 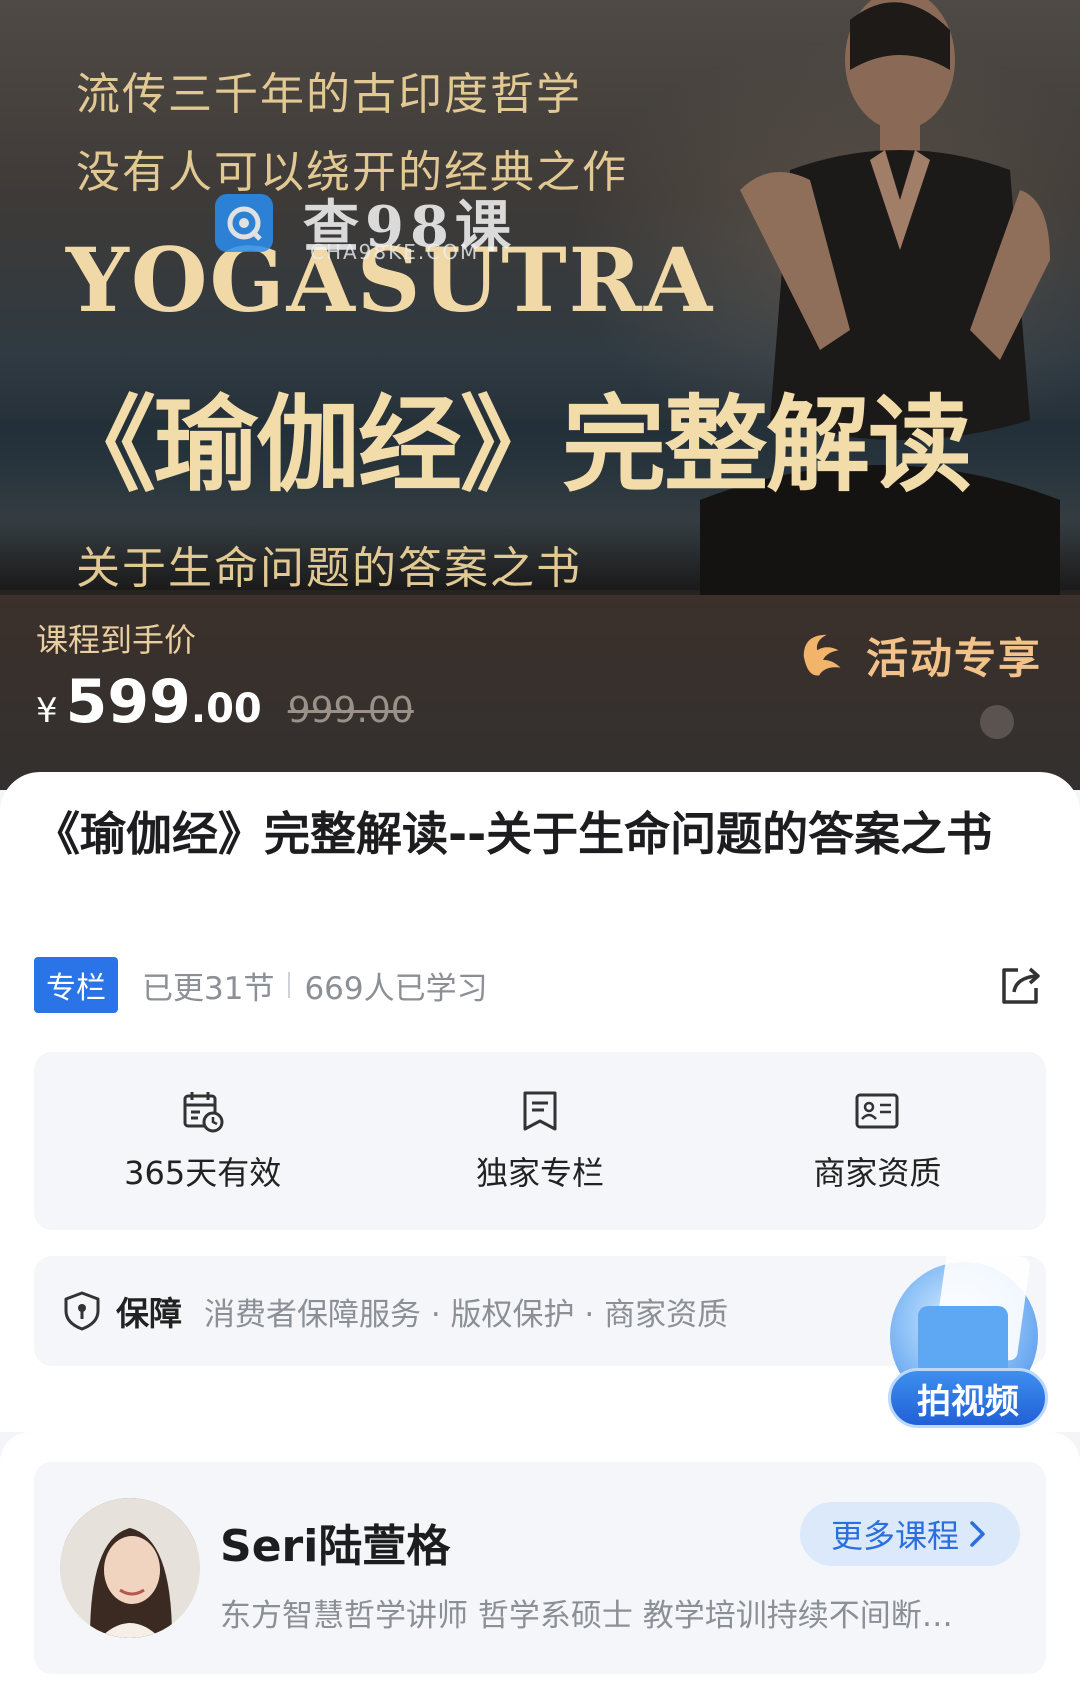 I want to click on price-row: ¥ 599 .00 999.00, so click(x=225, y=702).